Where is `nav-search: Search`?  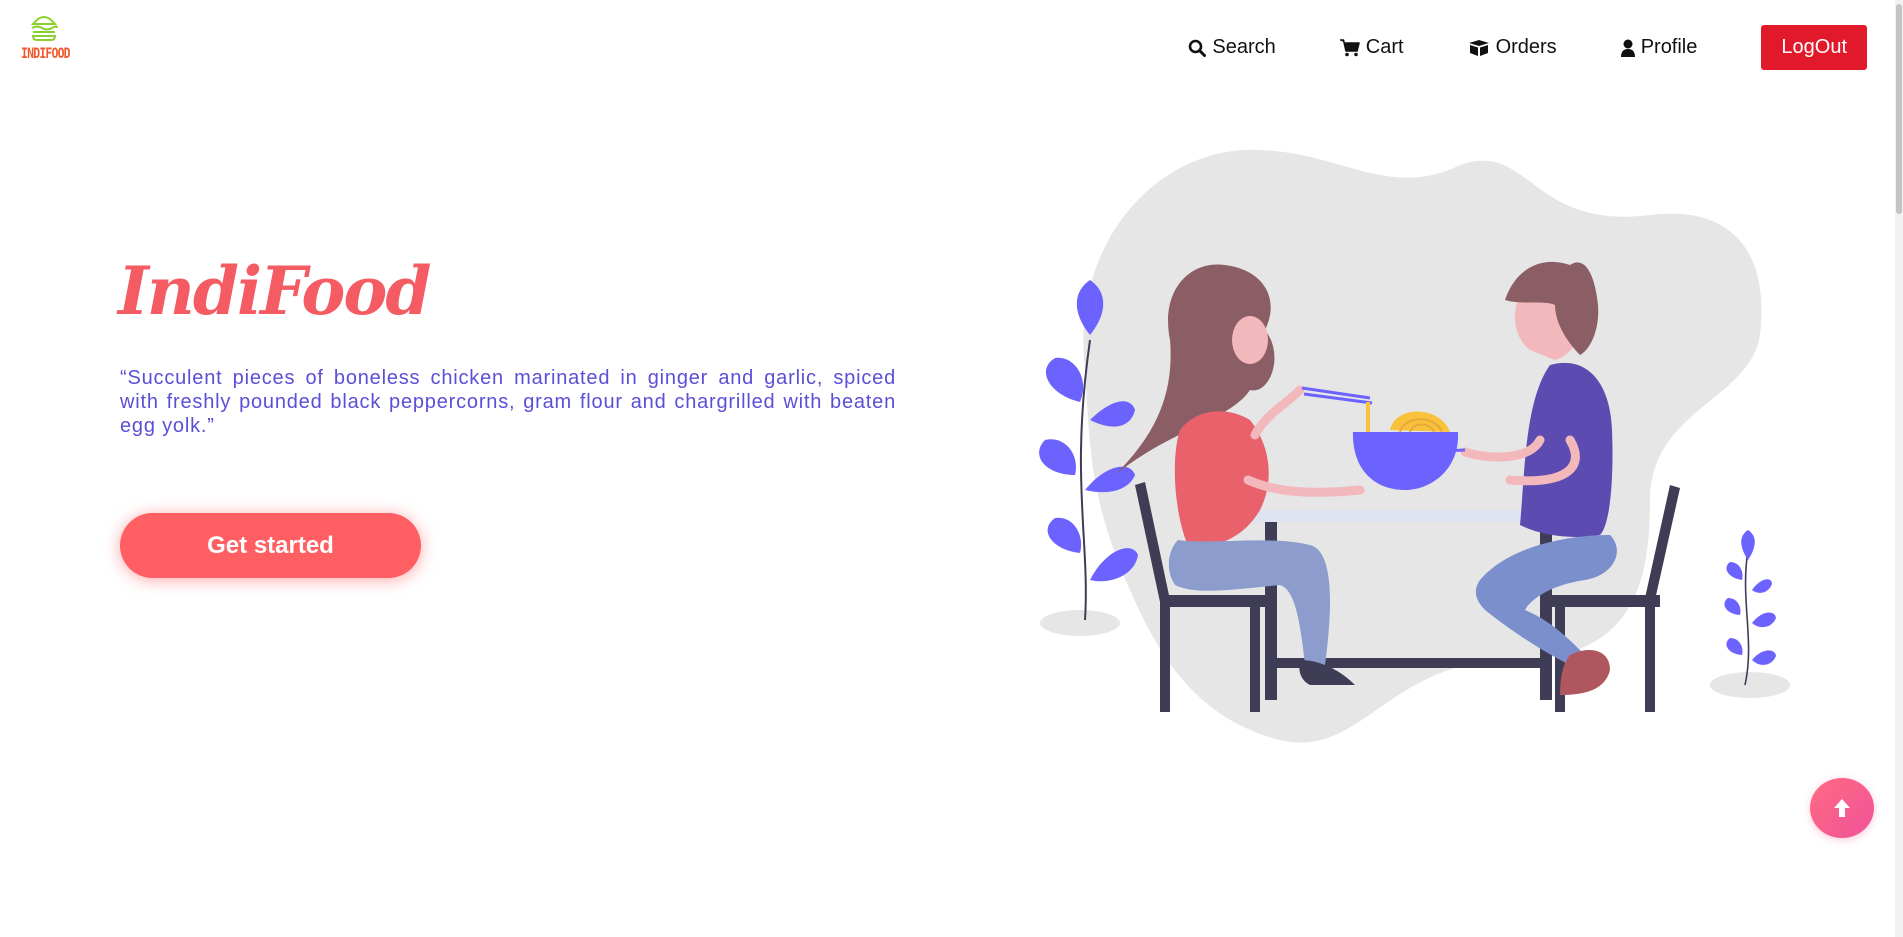 nav-search: Search is located at coordinates (1232, 47).